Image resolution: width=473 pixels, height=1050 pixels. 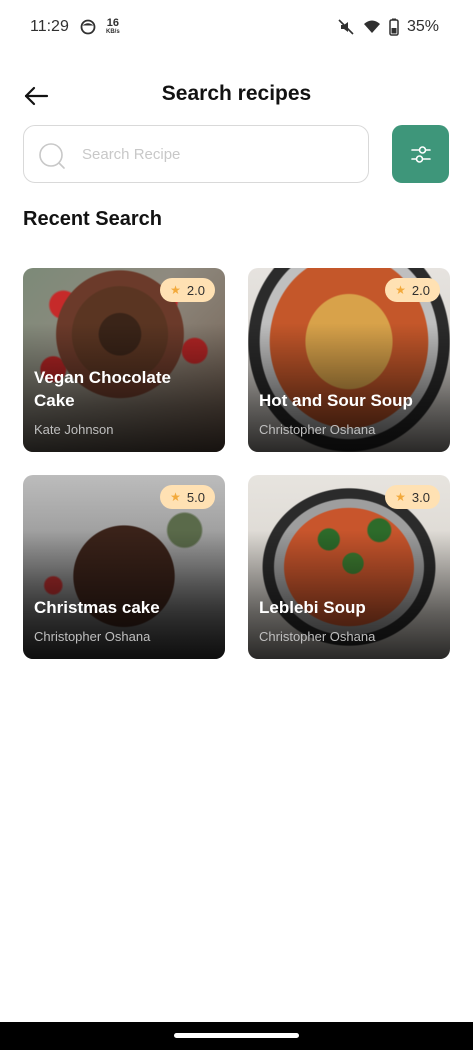 What do you see at coordinates (97, 607) in the screenshot?
I see `recipe-title: Christmas cake` at bounding box center [97, 607].